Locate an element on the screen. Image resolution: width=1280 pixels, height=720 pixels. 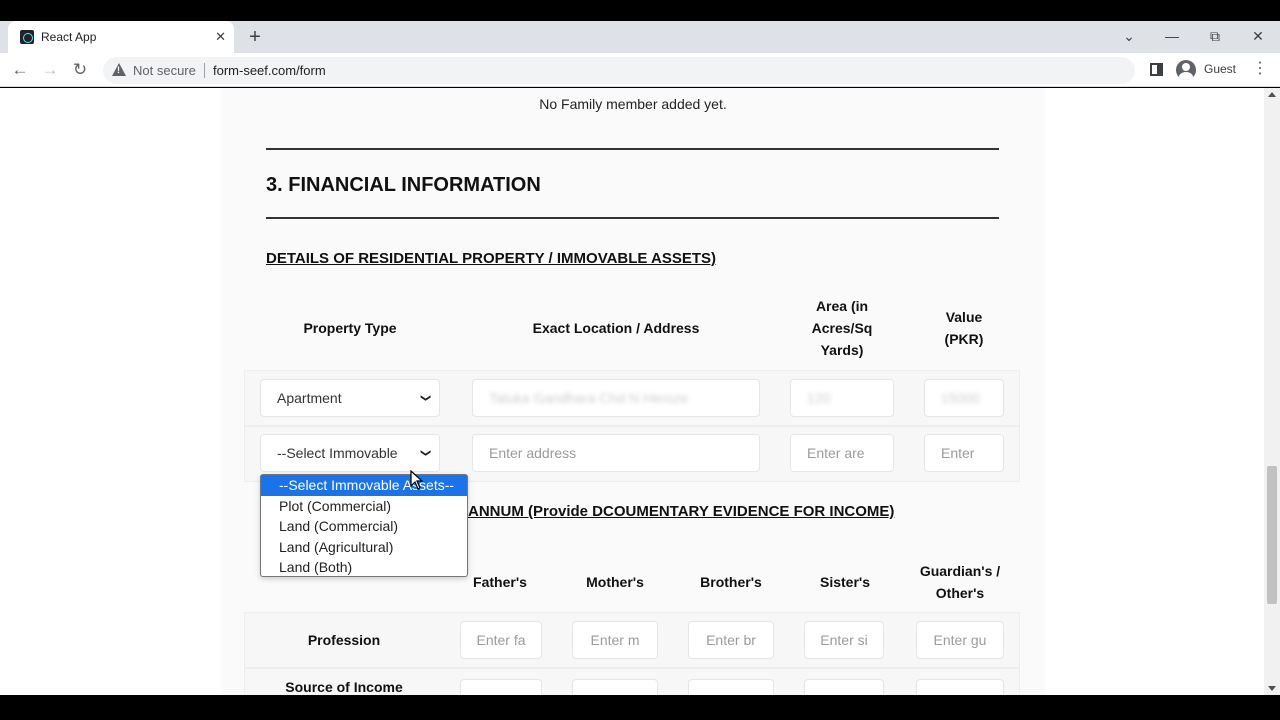
dropdown-option-land-both: Land (Both) is located at coordinates (364, 567).